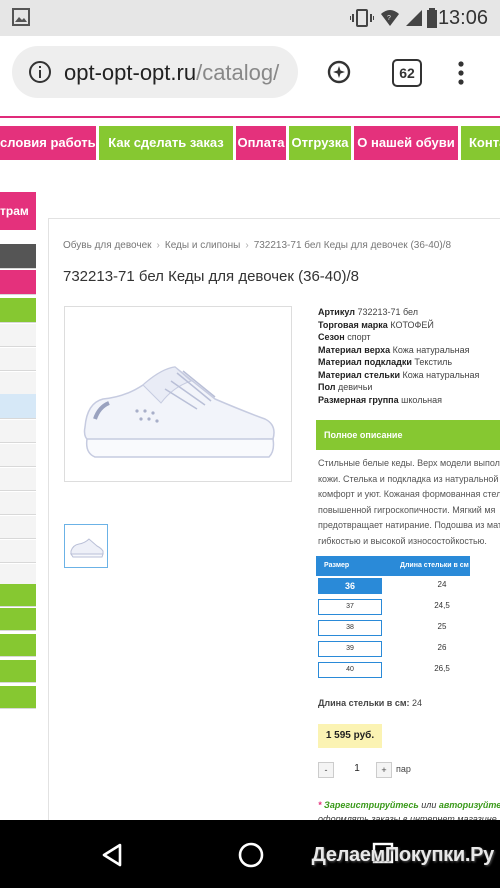  I want to click on spec-label: Материал стельки, so click(359, 374).